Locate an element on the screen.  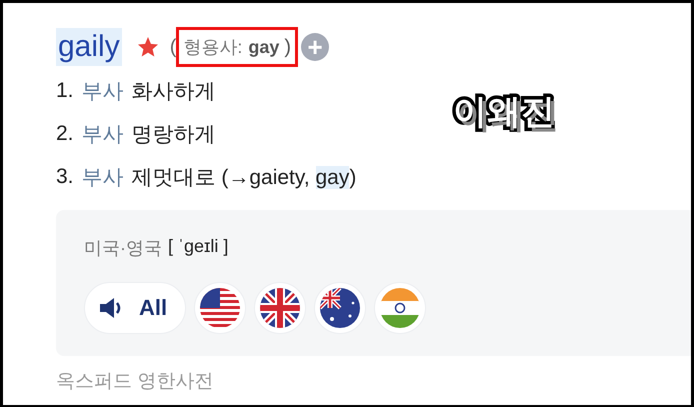
caption-overlay: 이왜진 is located at coordinates (504, 112).